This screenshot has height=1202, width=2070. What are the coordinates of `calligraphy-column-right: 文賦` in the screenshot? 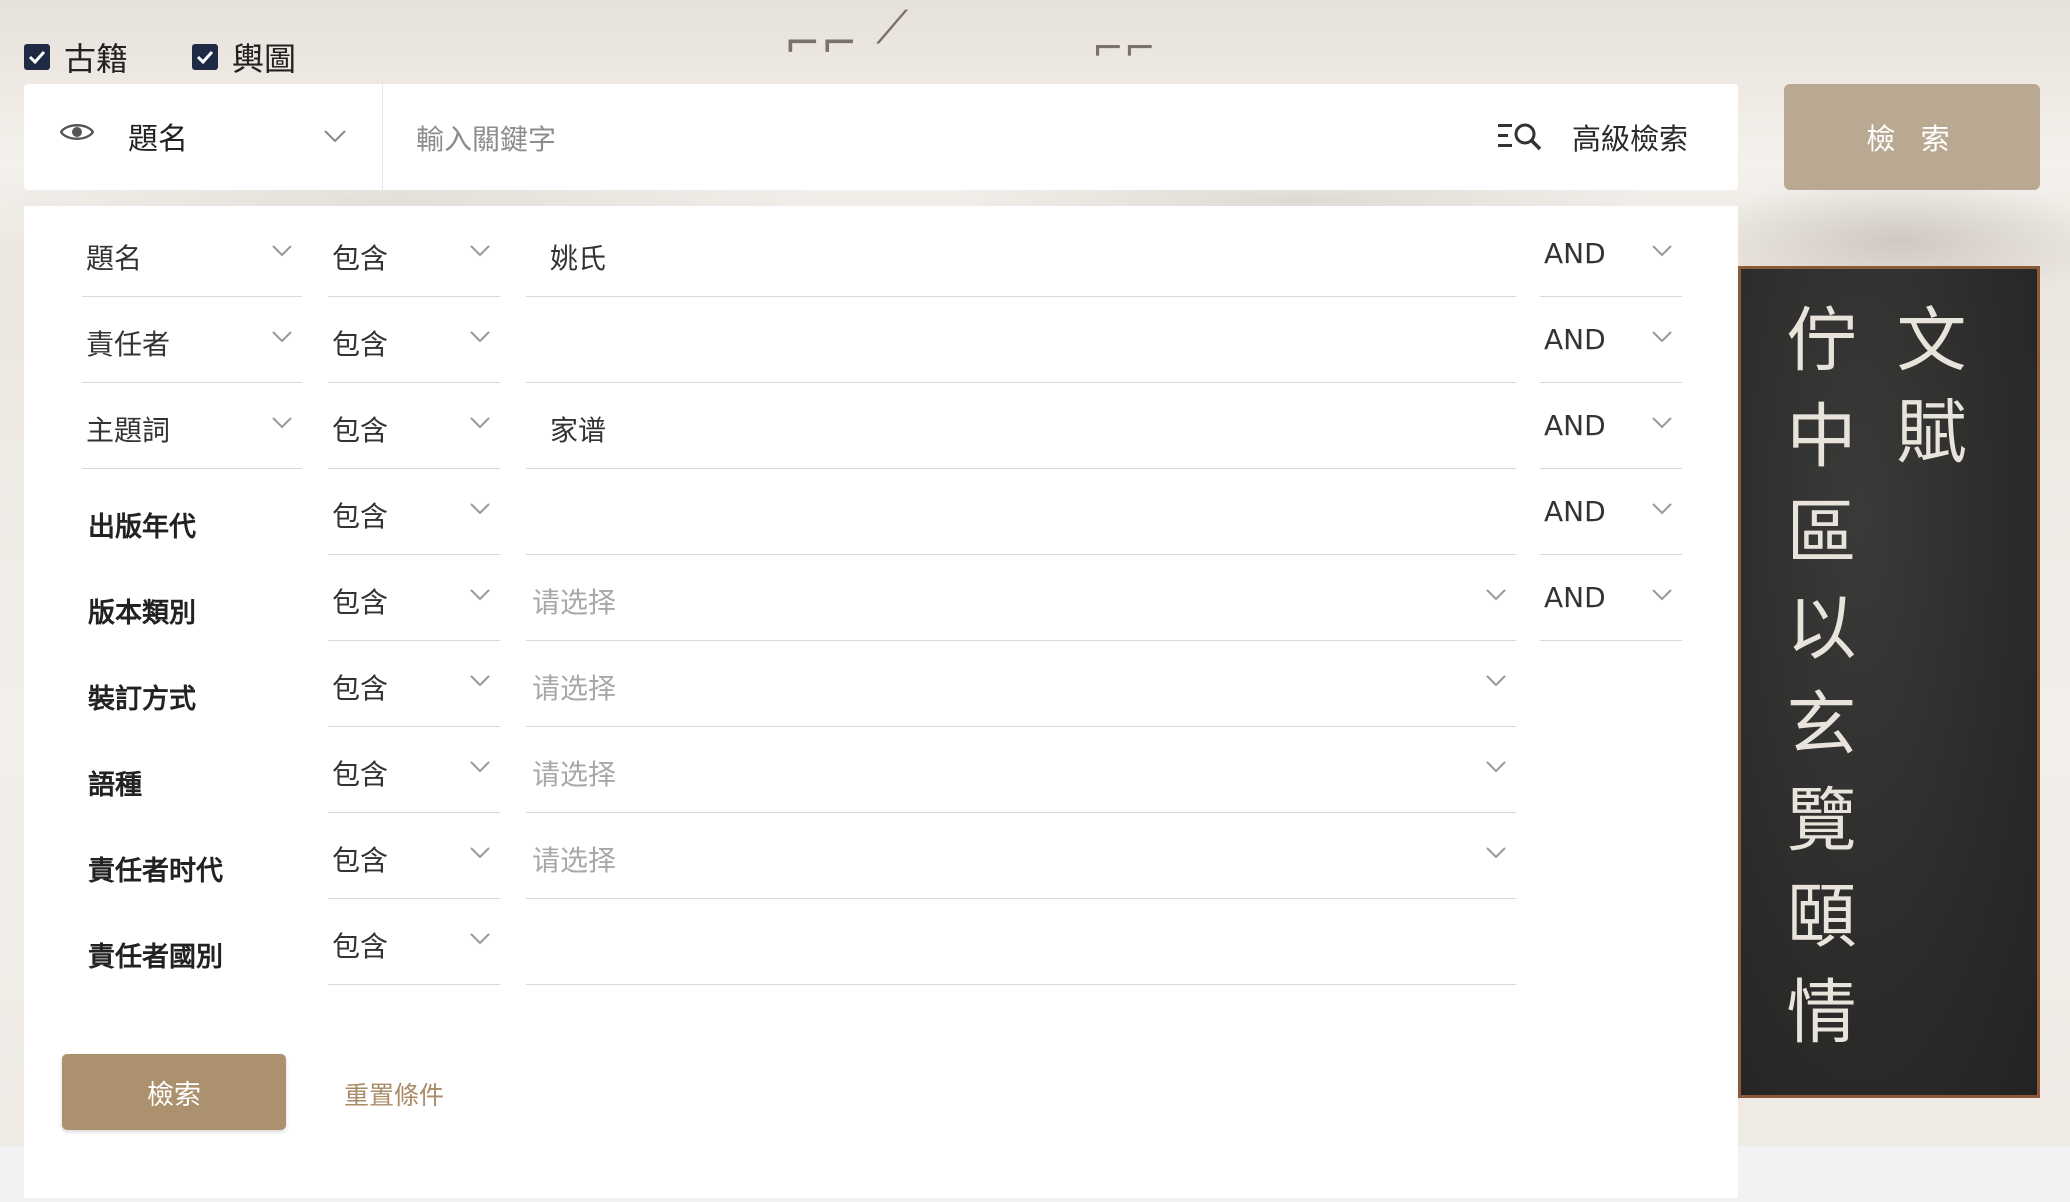 It's located at (1926, 395).